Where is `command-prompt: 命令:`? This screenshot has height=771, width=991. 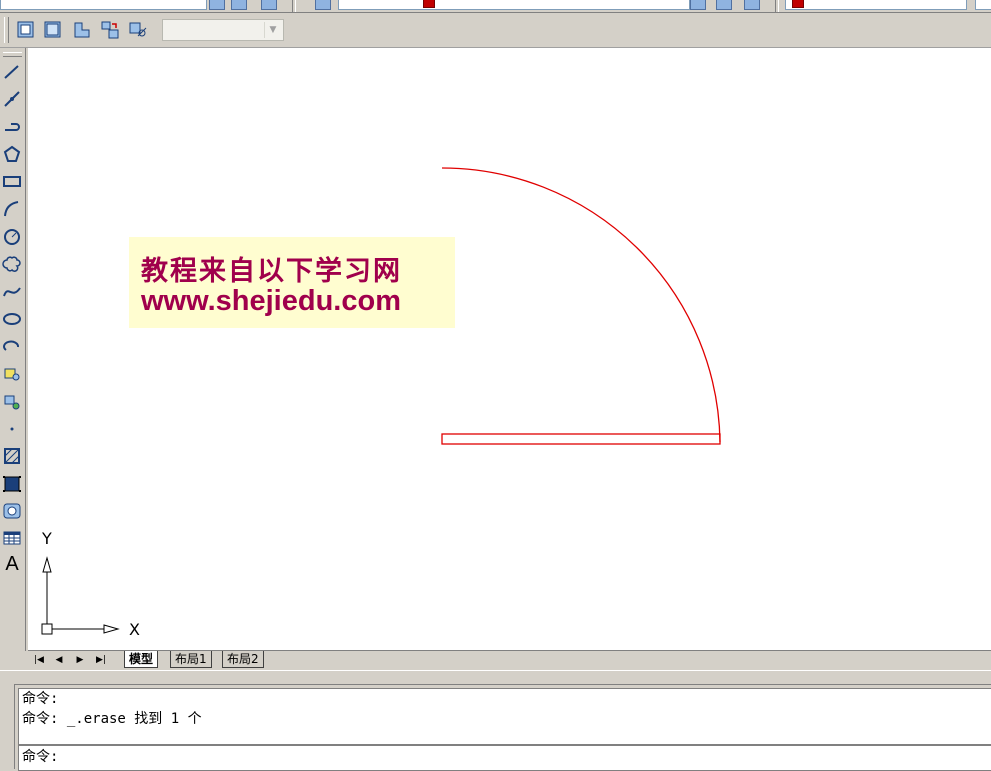 command-prompt: 命令: is located at coordinates (40, 757).